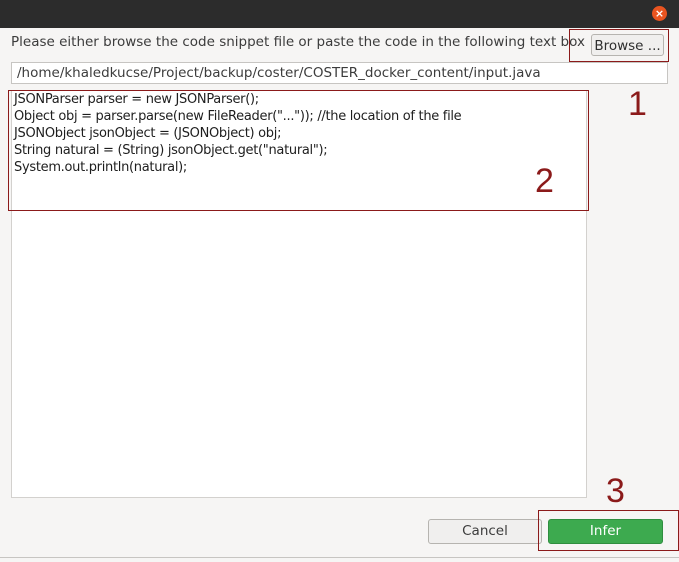  What do you see at coordinates (339, 557) in the screenshot?
I see `bottom-divider` at bounding box center [339, 557].